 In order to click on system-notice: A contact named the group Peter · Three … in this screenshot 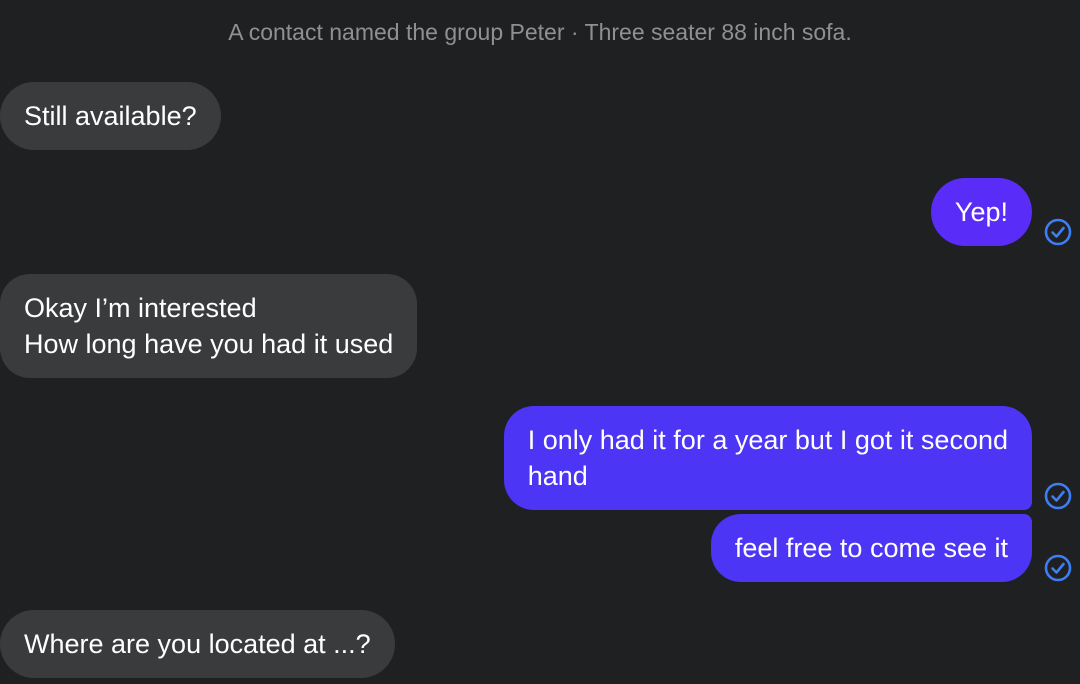, I will do `click(540, 32)`.